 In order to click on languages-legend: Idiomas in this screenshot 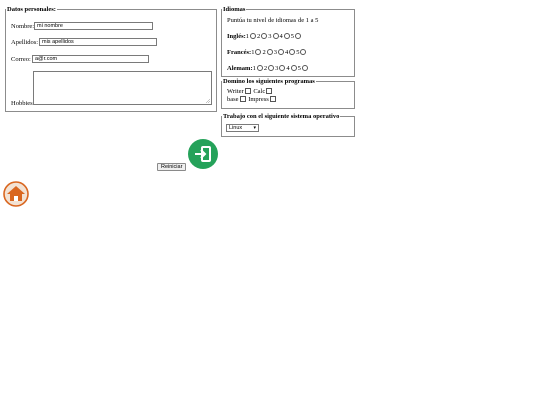, I will do `click(234, 9)`.